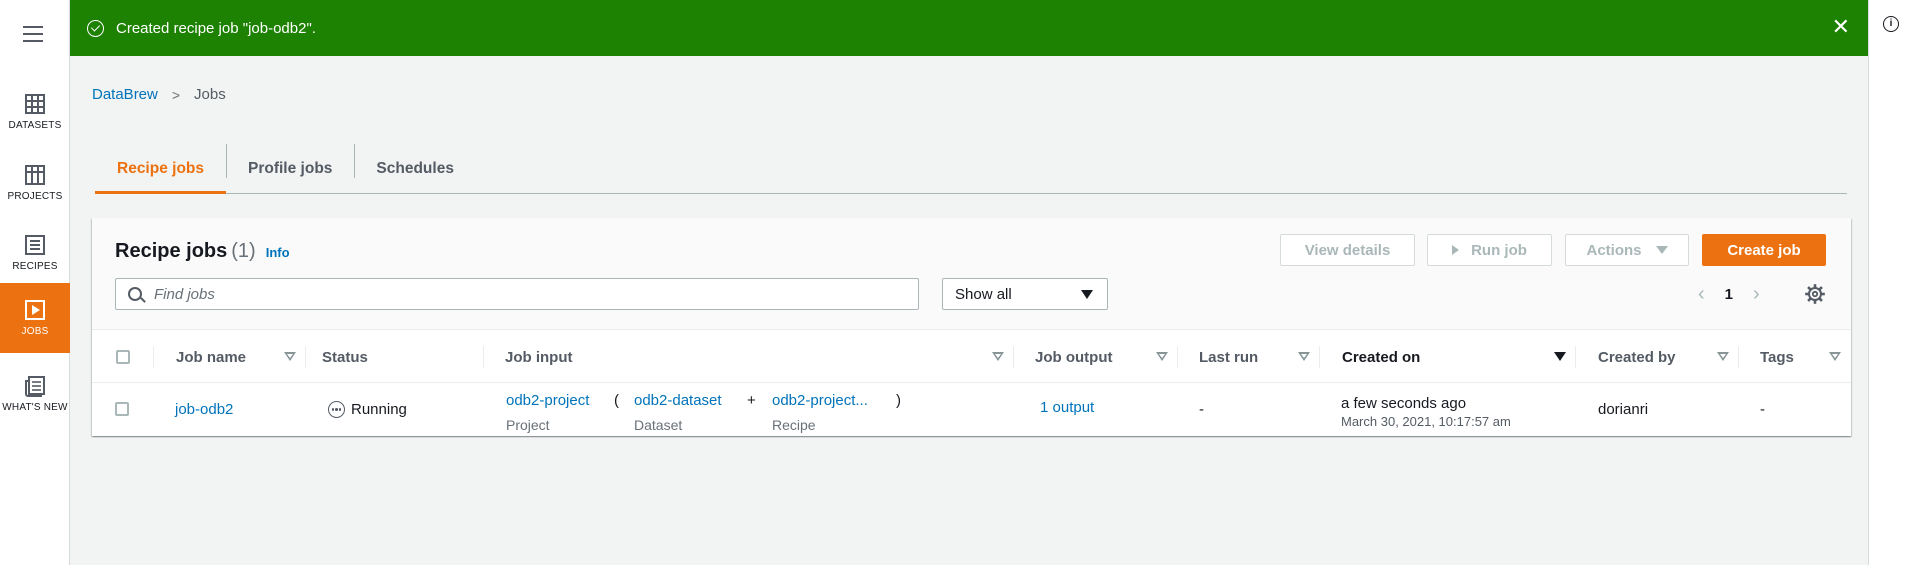 The height and width of the screenshot is (565, 1912). I want to click on check-circle-icon, so click(95, 28).